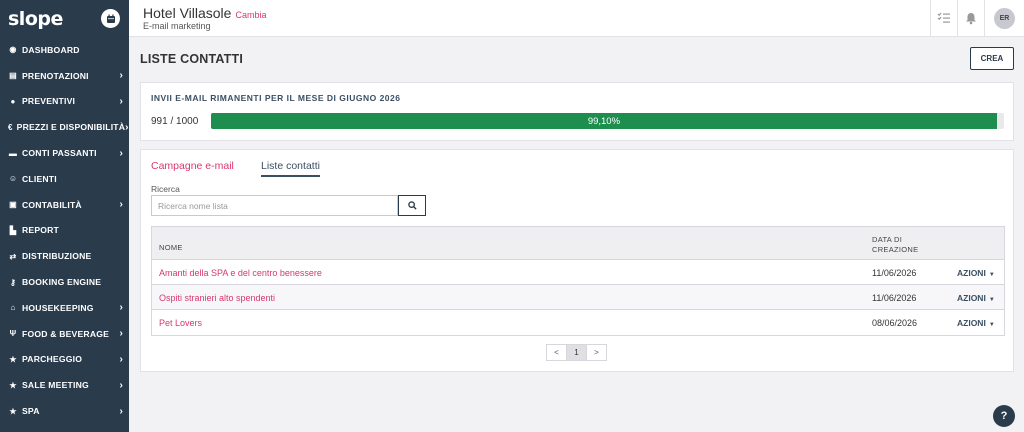  What do you see at coordinates (895, 249) in the screenshot?
I see `column-header-date-line2: CREAZIONE` at bounding box center [895, 249].